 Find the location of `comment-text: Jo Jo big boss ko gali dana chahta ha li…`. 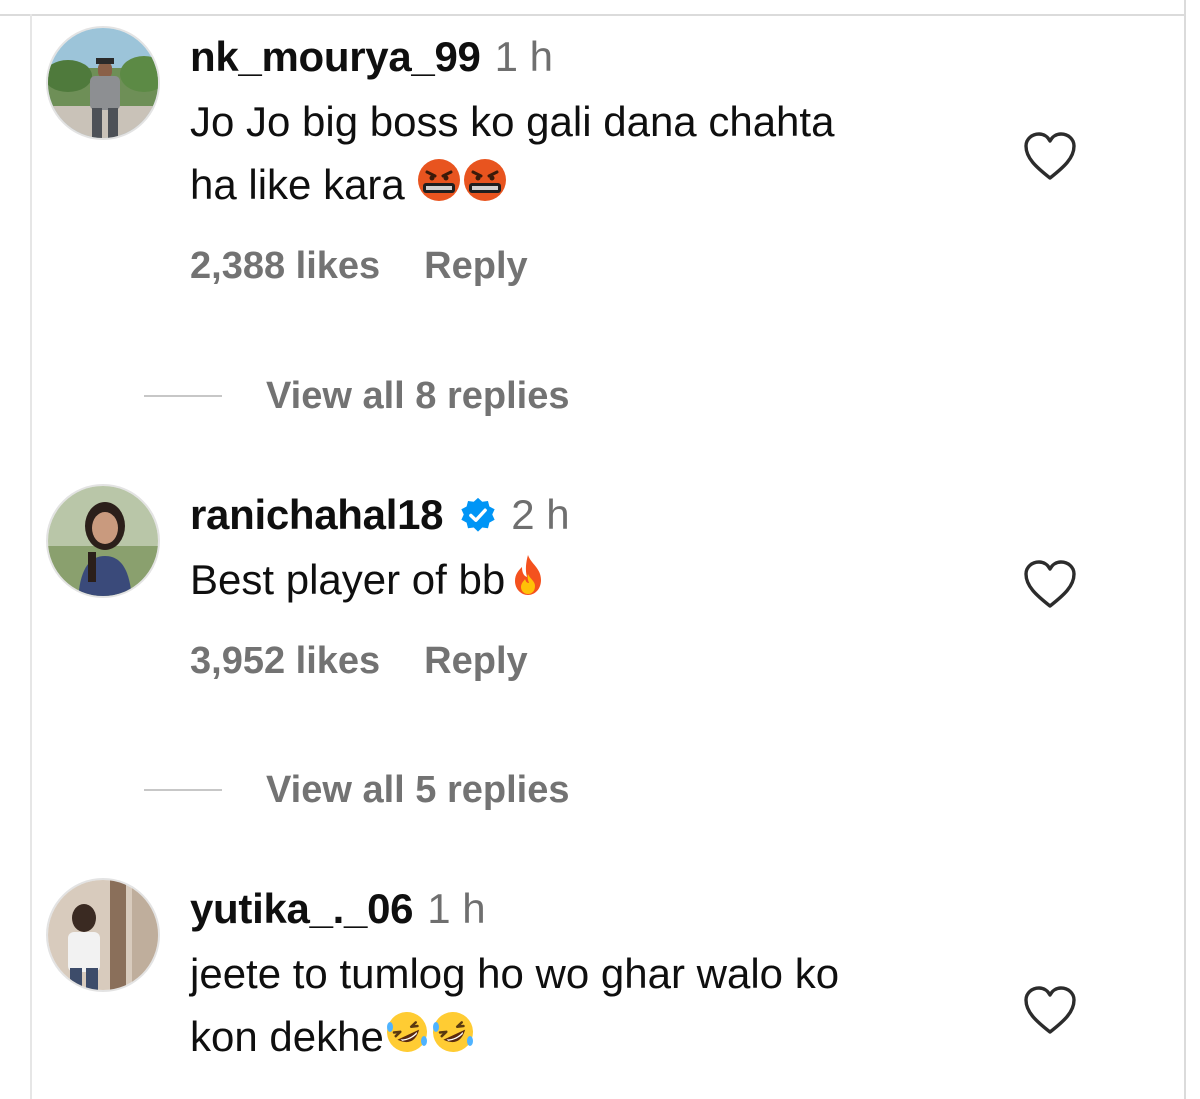

comment-text: Jo Jo big boss ko gali dana chahta ha li… is located at coordinates (620, 153).